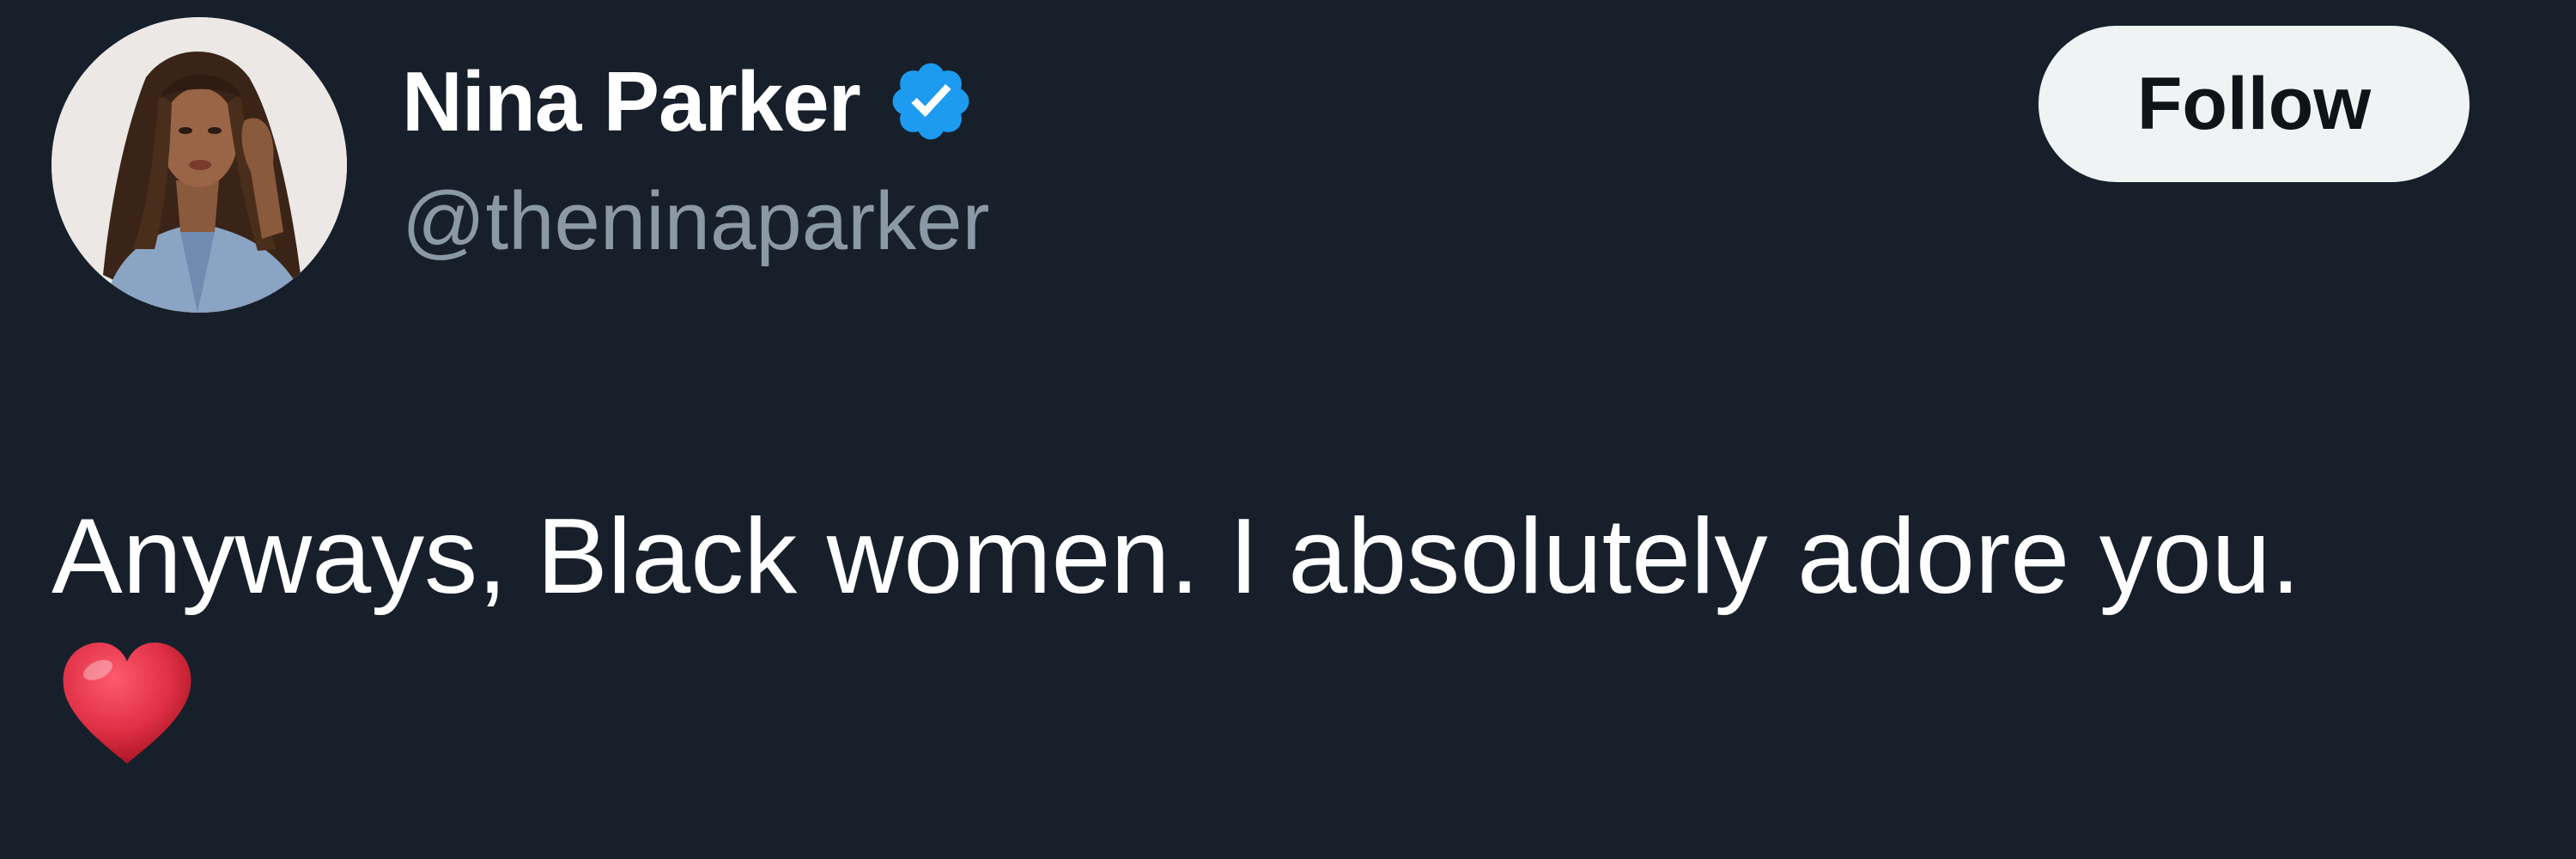  I want to click on follow-button: Follow, so click(2254, 104).